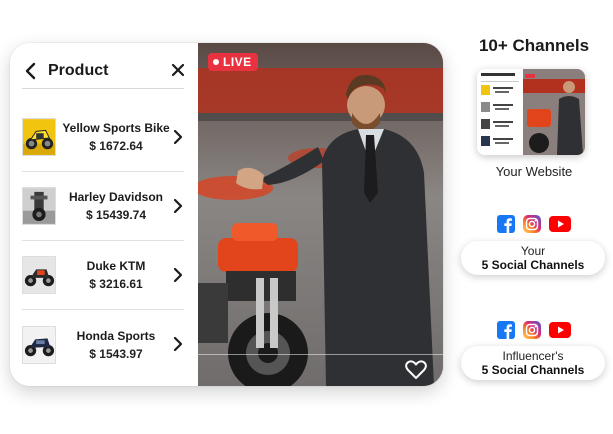 The height and width of the screenshot is (434, 613). What do you see at coordinates (120, 345) in the screenshot?
I see `product-info: Honda Sports $ 1543.97` at bounding box center [120, 345].